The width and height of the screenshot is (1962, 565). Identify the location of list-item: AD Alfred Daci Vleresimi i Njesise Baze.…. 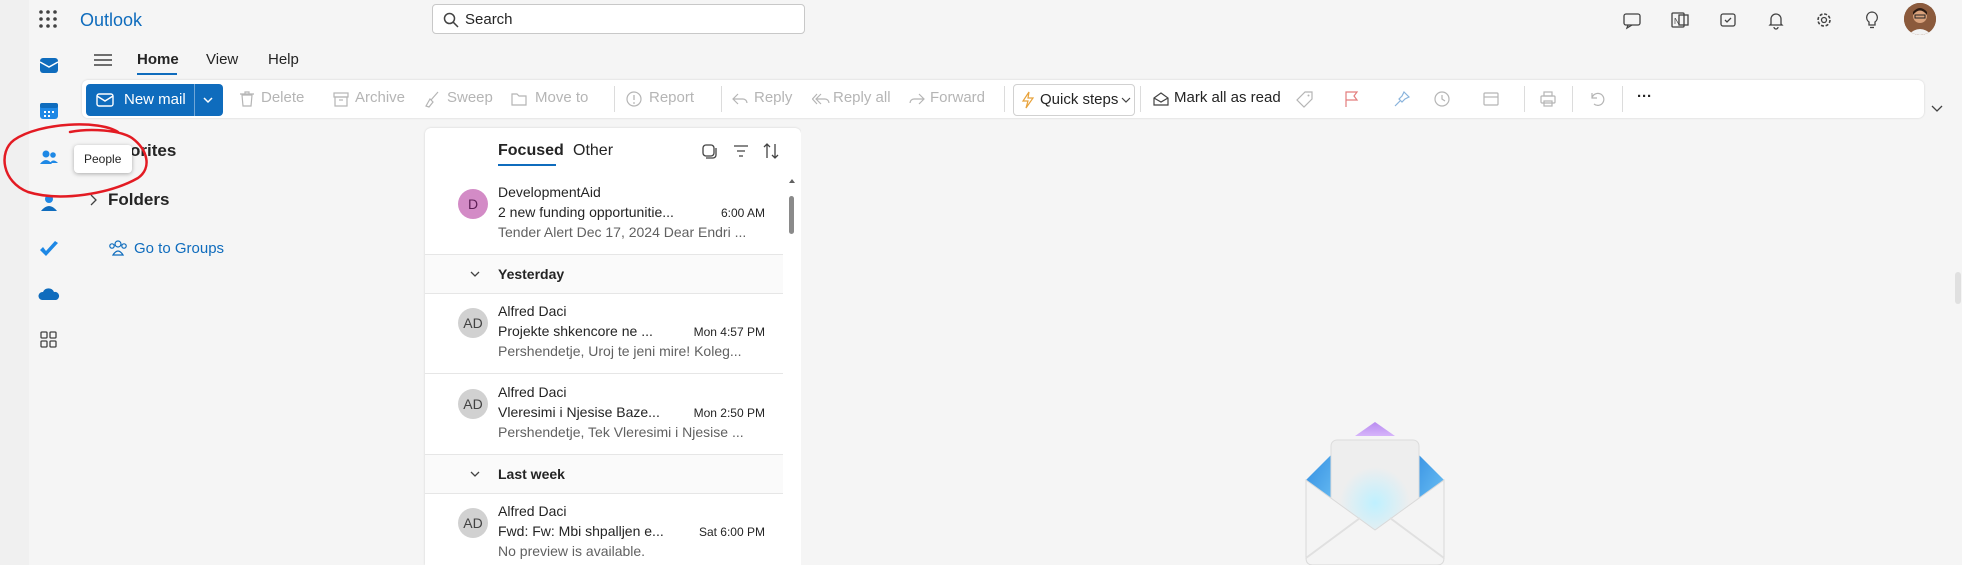
(604, 415).